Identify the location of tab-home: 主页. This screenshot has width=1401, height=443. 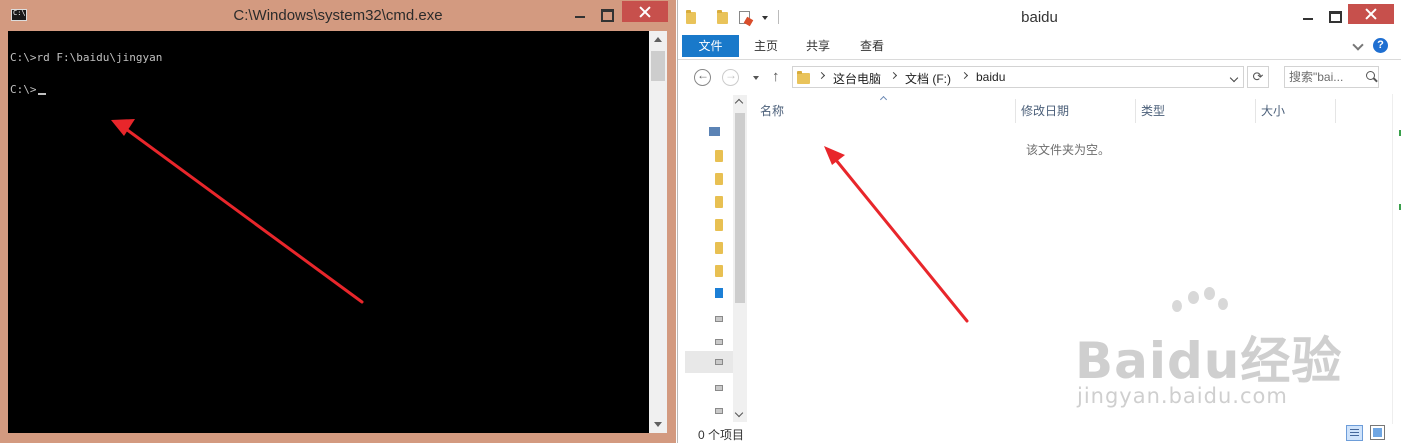
(766, 46).